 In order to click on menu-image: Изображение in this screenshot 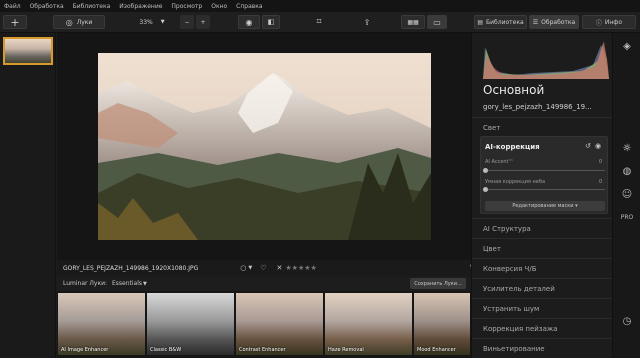, I will do `click(140, 6)`.